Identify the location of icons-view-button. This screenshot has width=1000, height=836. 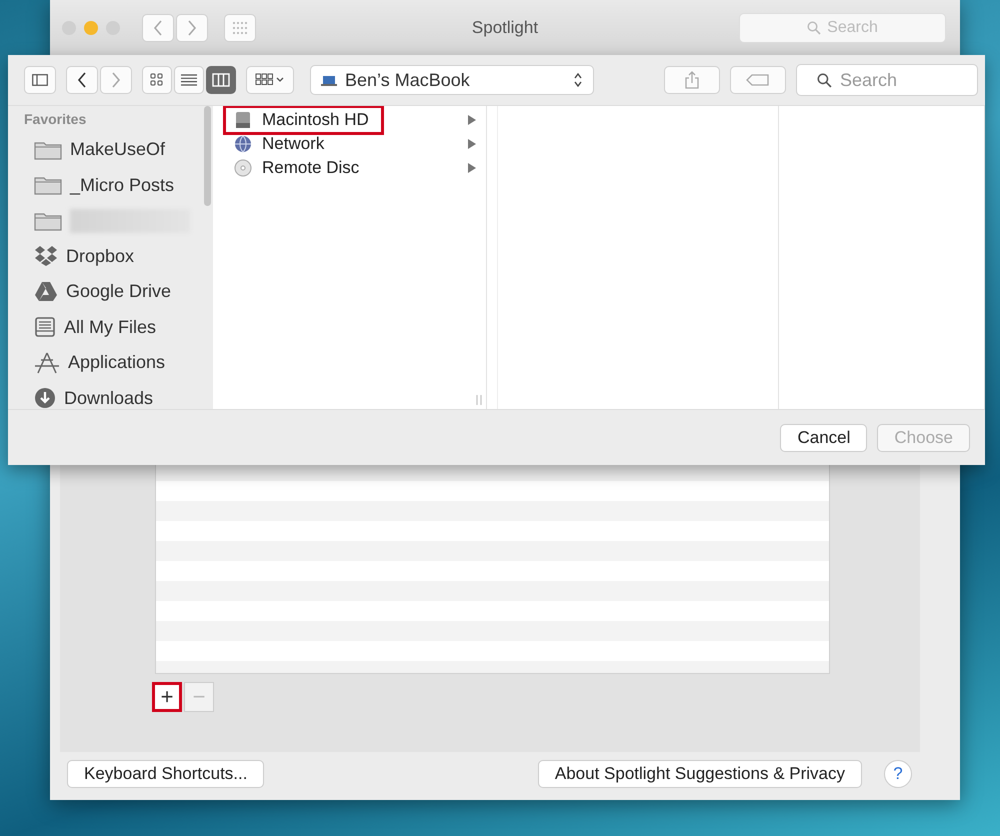
(157, 80).